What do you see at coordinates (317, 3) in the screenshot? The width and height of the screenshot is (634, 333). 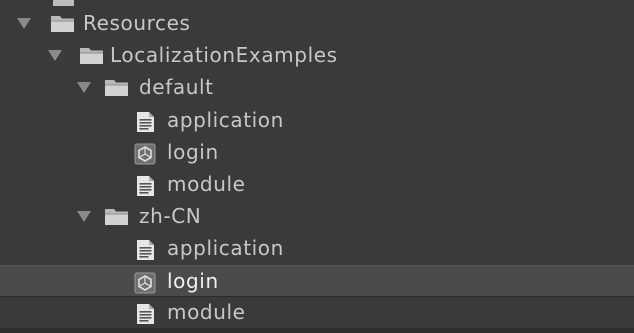 I see `partial-tree-row` at bounding box center [317, 3].